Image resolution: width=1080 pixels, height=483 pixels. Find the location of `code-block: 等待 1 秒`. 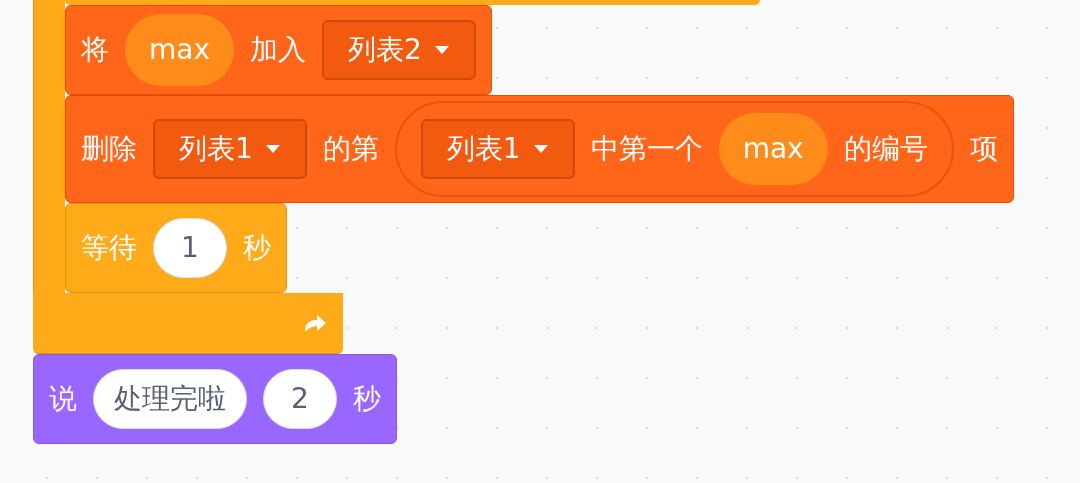

code-block: 等待 1 秒 is located at coordinates (176, 248).